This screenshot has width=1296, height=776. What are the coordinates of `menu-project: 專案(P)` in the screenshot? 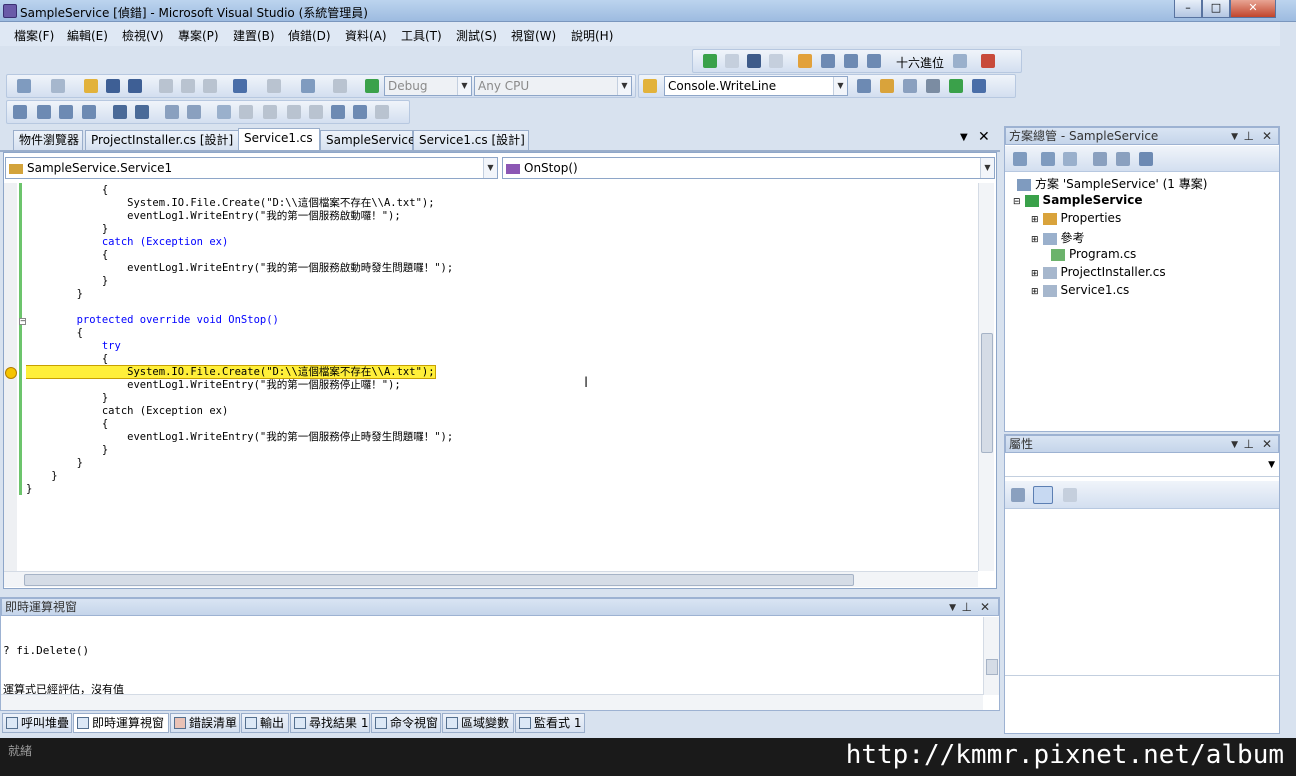 It's located at (198, 35).